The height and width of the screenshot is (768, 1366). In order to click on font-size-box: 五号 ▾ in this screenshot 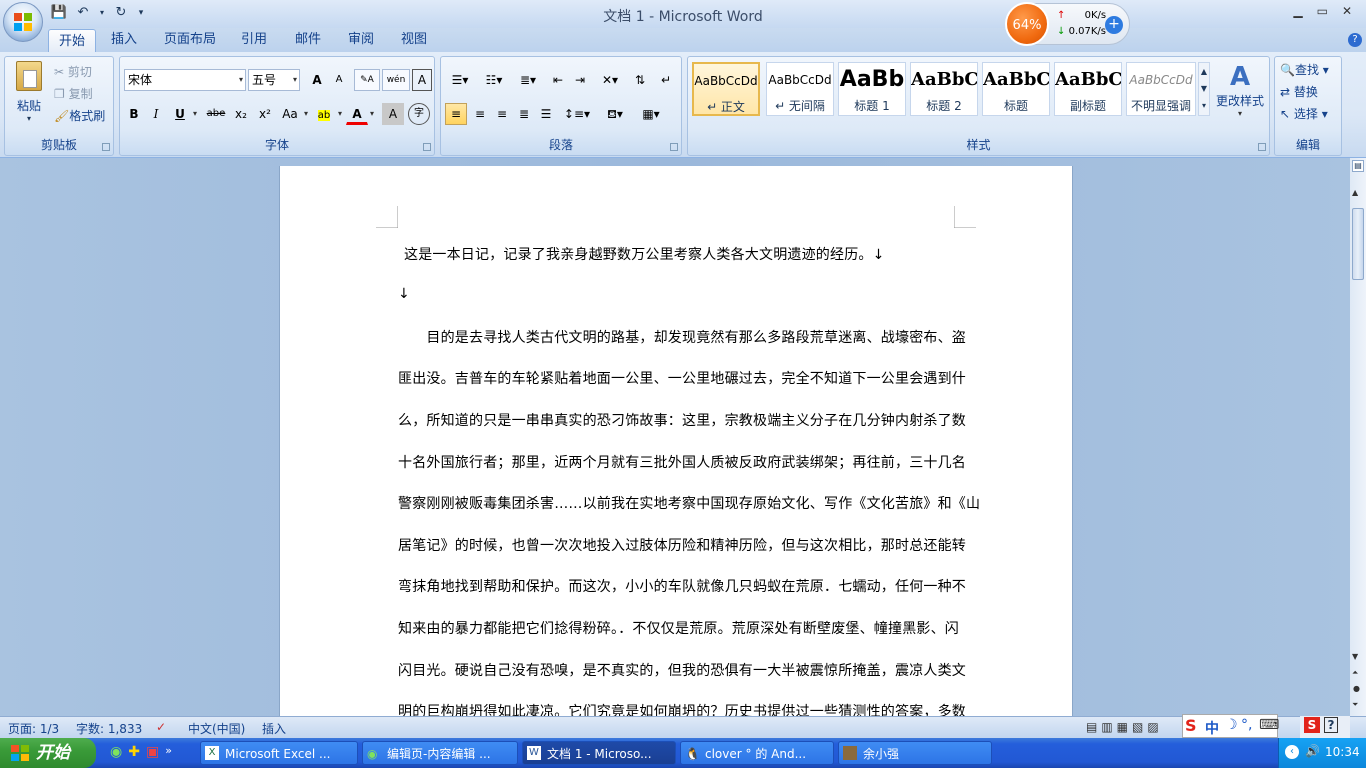, I will do `click(274, 80)`.